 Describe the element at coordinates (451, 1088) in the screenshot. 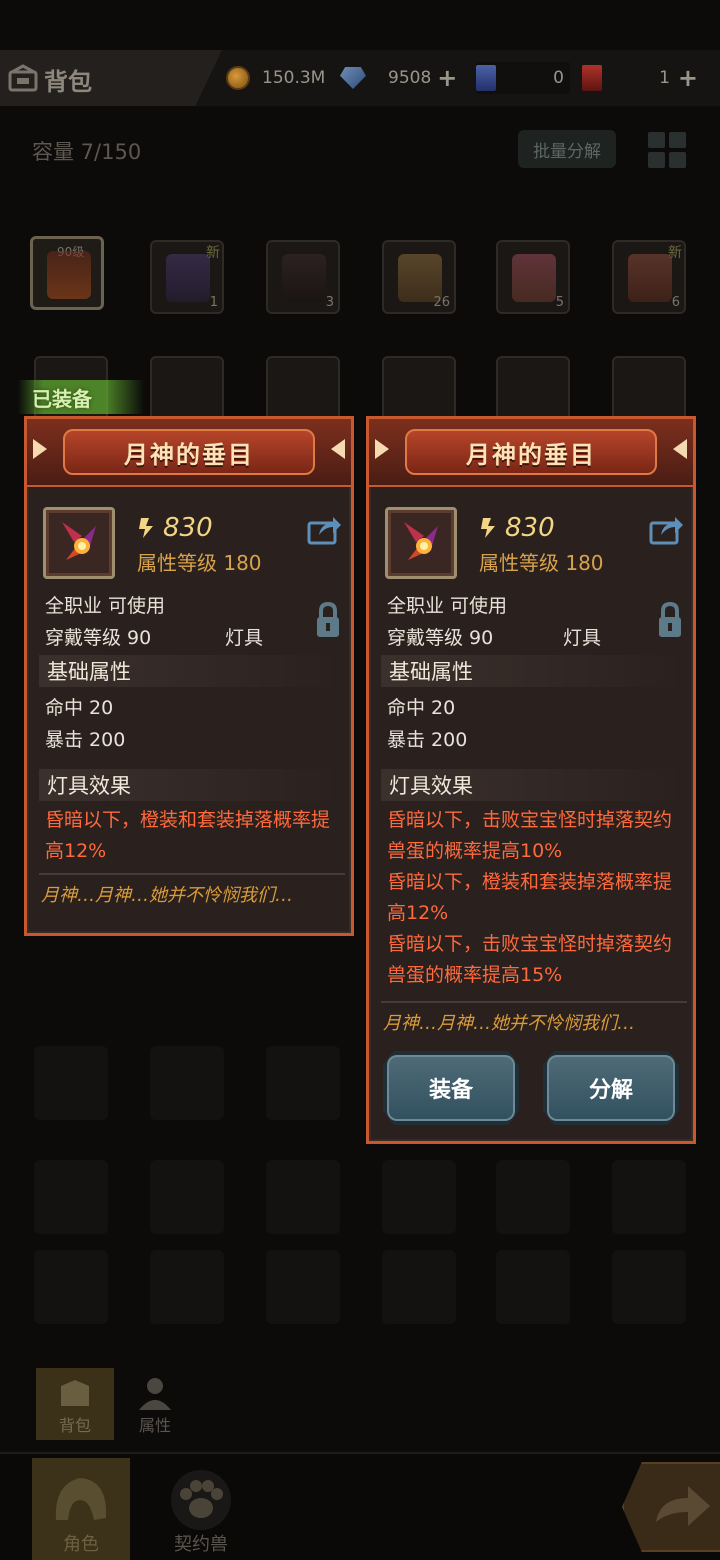

I see `equip-button: 装备` at that location.